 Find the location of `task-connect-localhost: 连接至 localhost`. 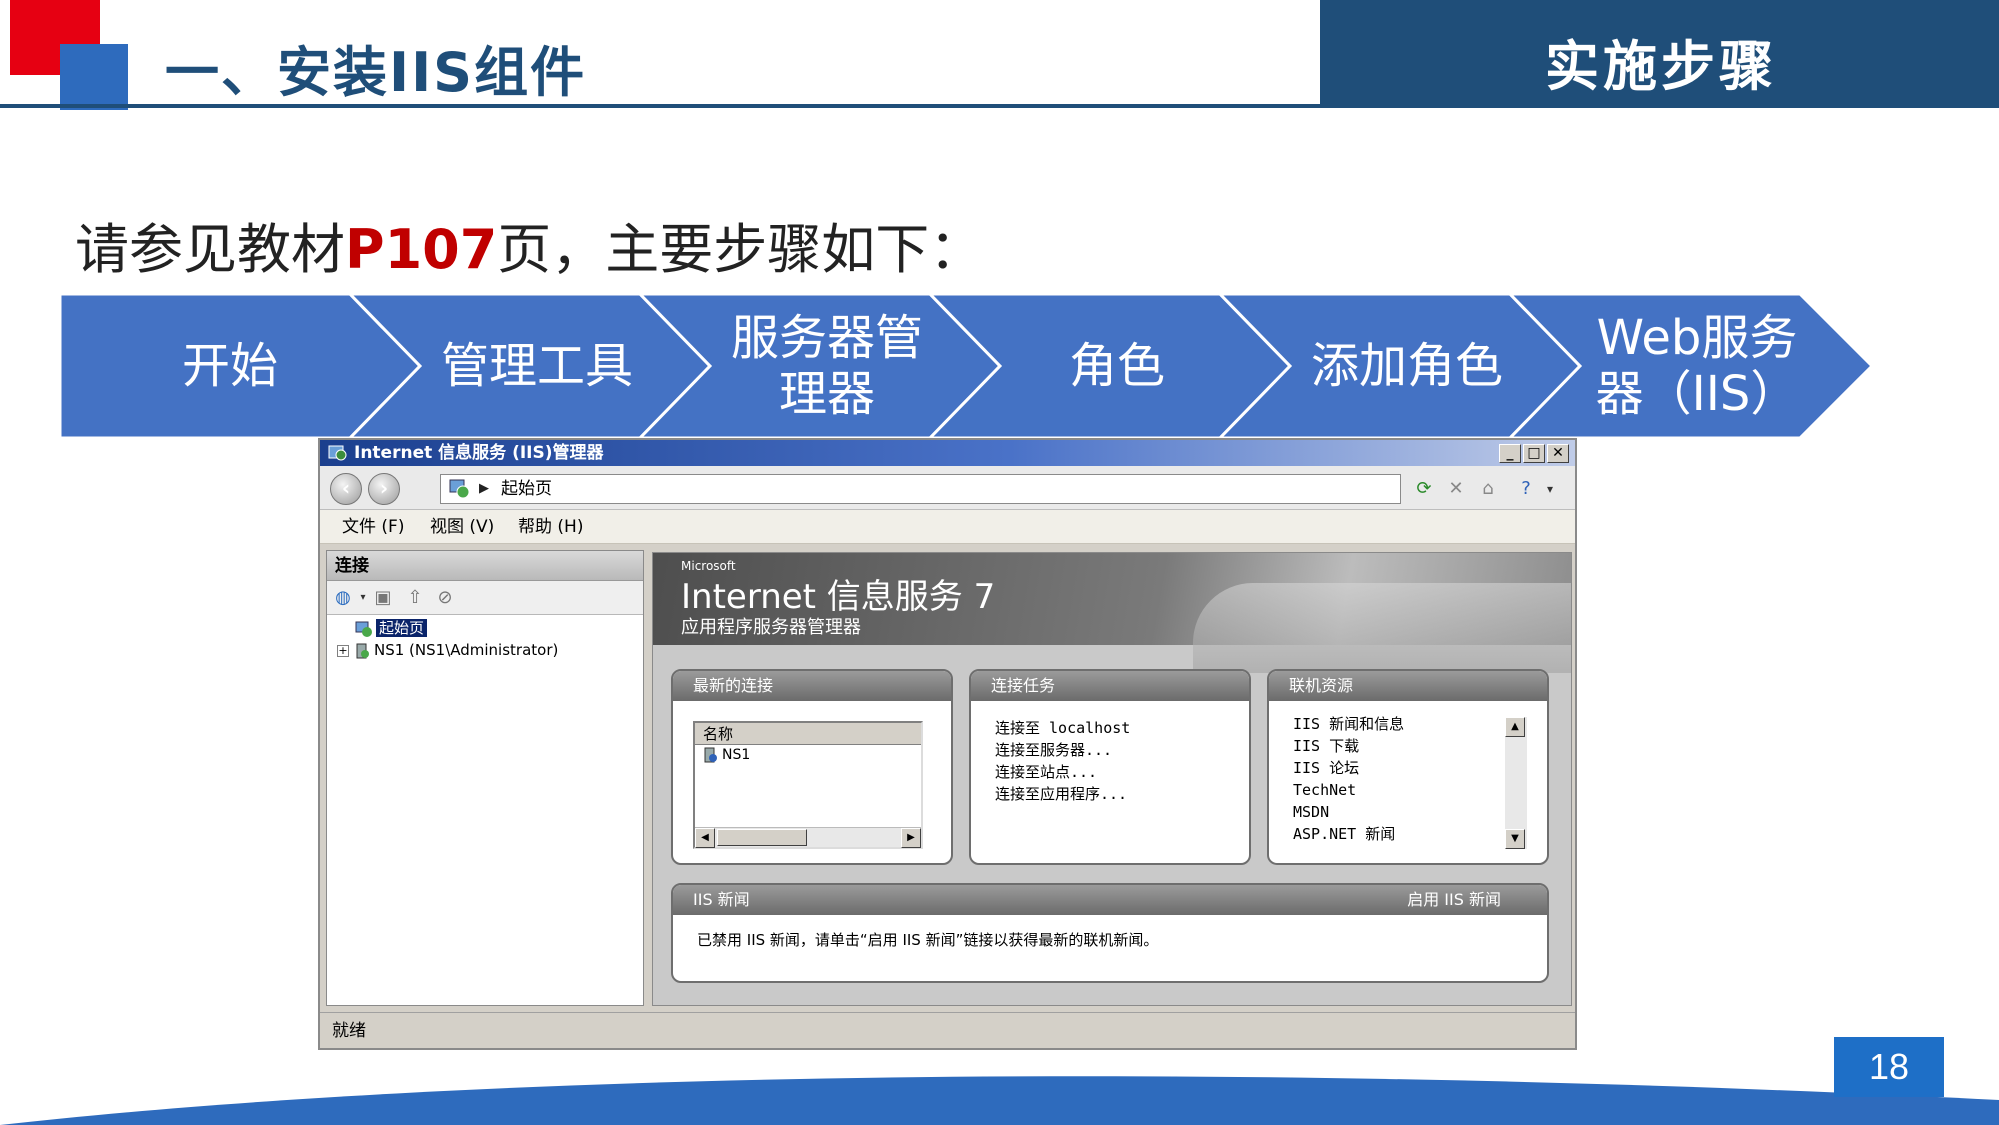

task-connect-localhost: 连接至 localhost is located at coordinates (1122, 728).